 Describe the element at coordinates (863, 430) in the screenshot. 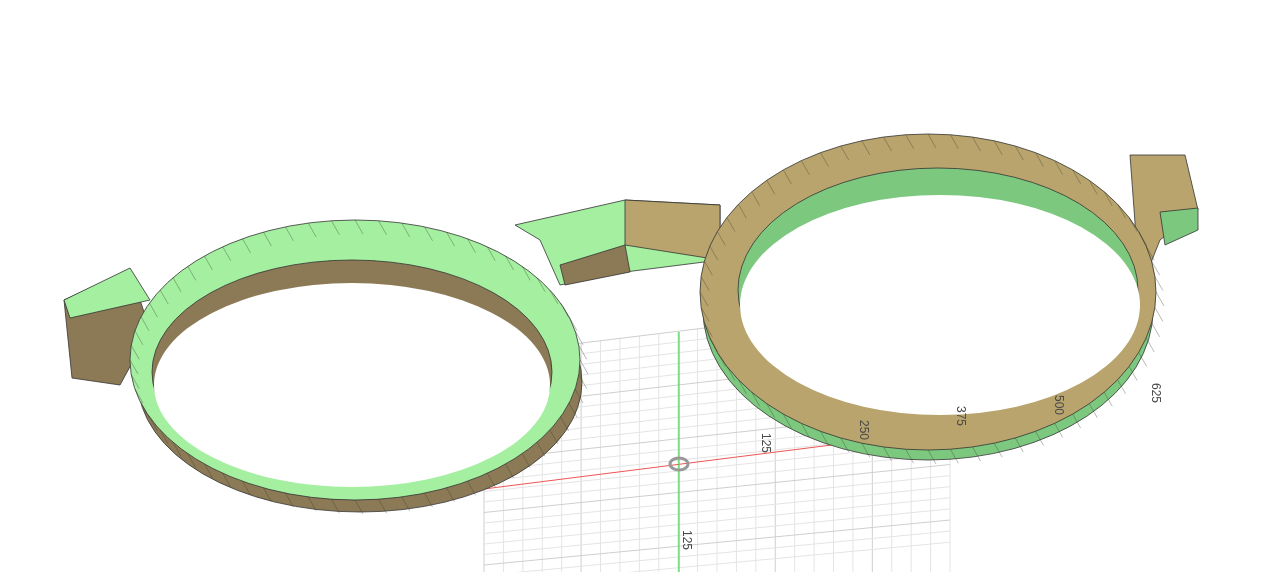

I see `axis-tick-label: 250` at that location.